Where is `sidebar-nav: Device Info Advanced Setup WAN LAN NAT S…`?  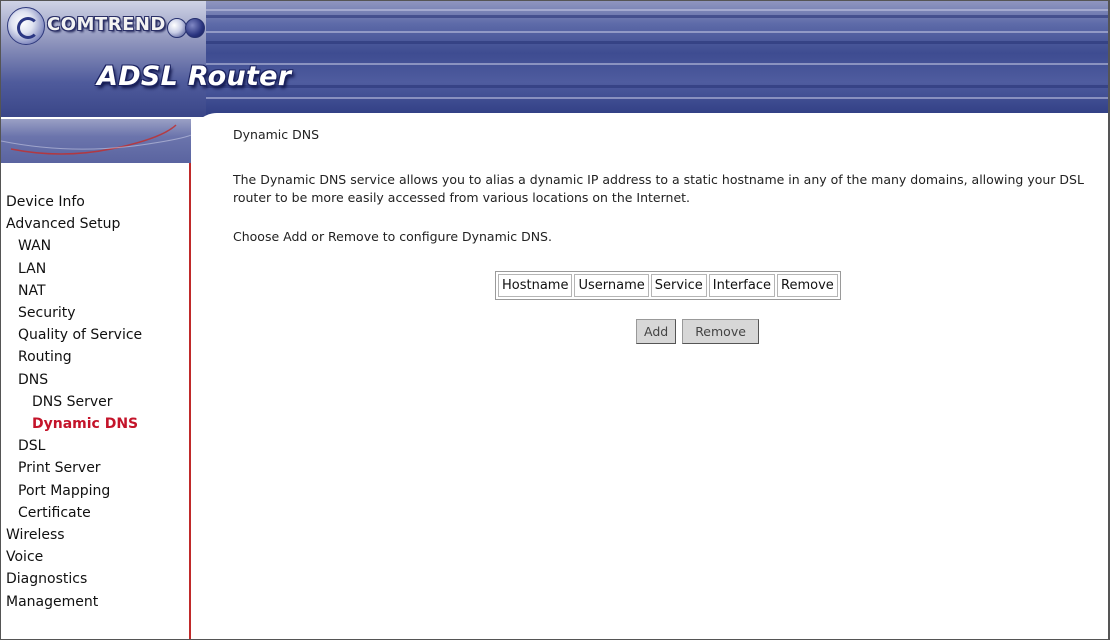
sidebar-nav: Device Info Advanced Setup WAN LAN NAT S… is located at coordinates (96, 401).